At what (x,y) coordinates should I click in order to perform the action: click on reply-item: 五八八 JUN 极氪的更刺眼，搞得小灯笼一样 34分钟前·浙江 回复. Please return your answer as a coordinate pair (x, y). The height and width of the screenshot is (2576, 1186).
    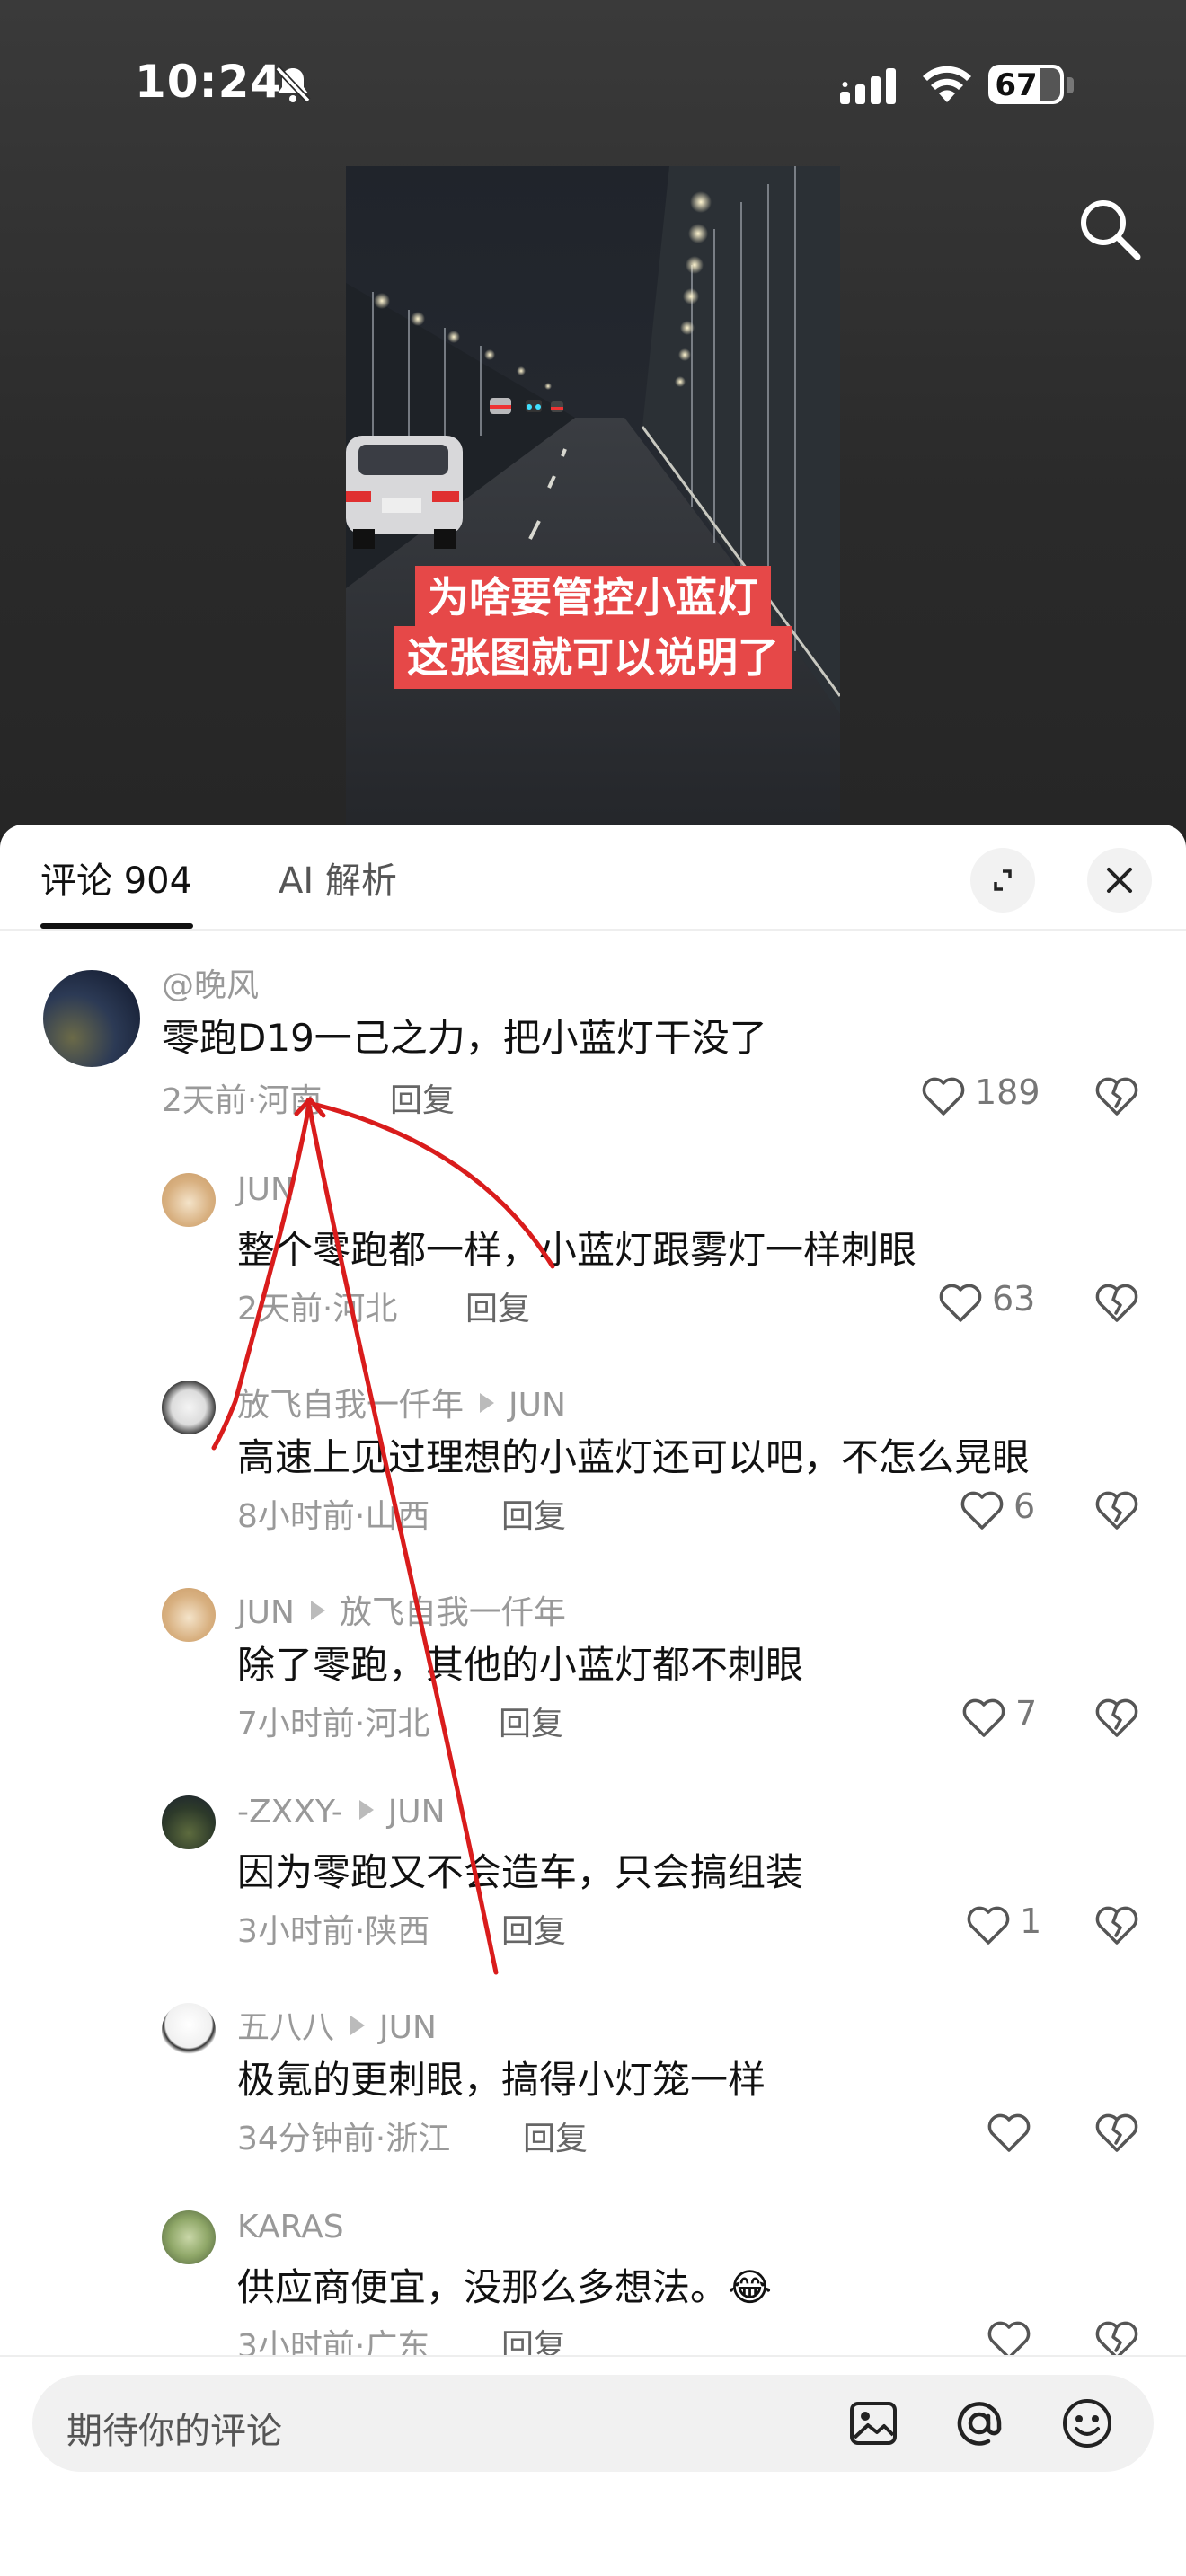
    Looking at the image, I should click on (593, 2100).